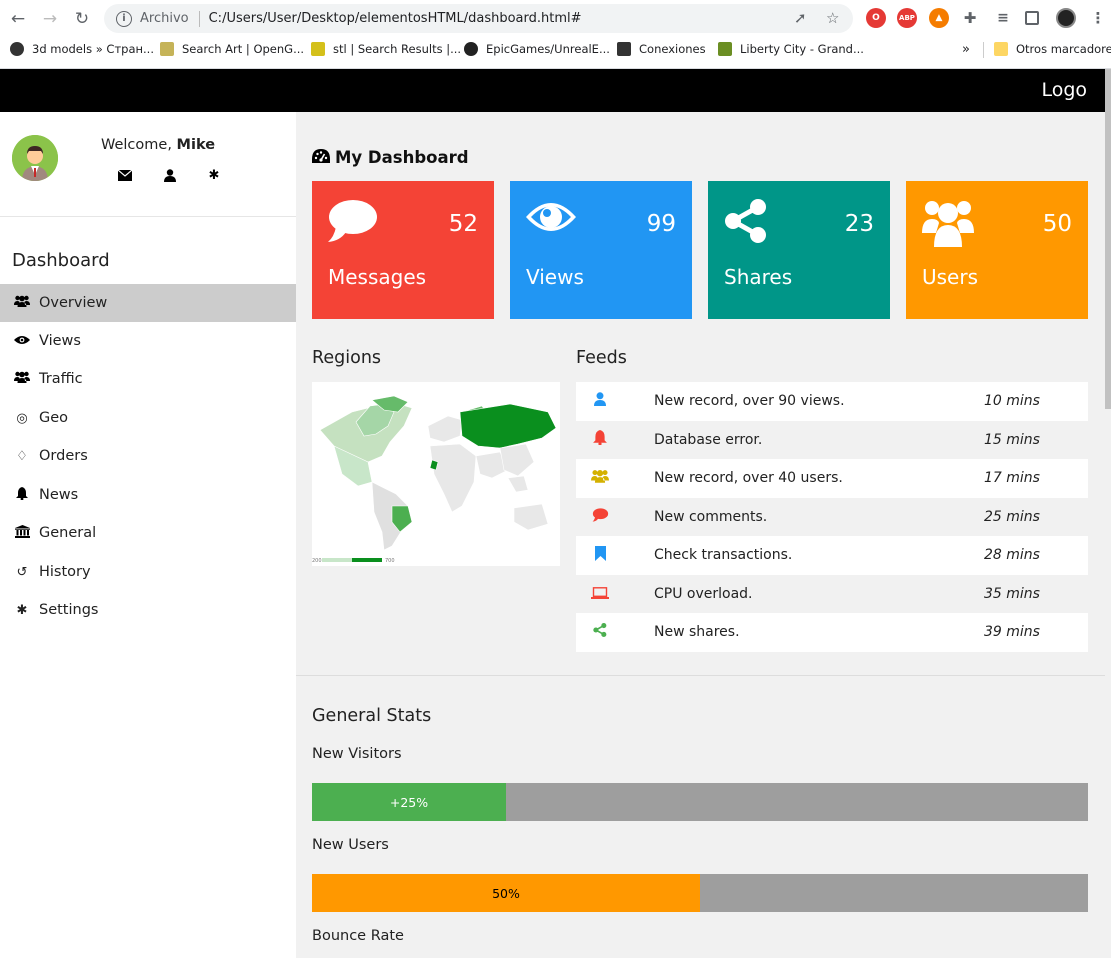 This screenshot has height=958, width=1111. I want to click on opera-extension-icon: O, so click(876, 18).